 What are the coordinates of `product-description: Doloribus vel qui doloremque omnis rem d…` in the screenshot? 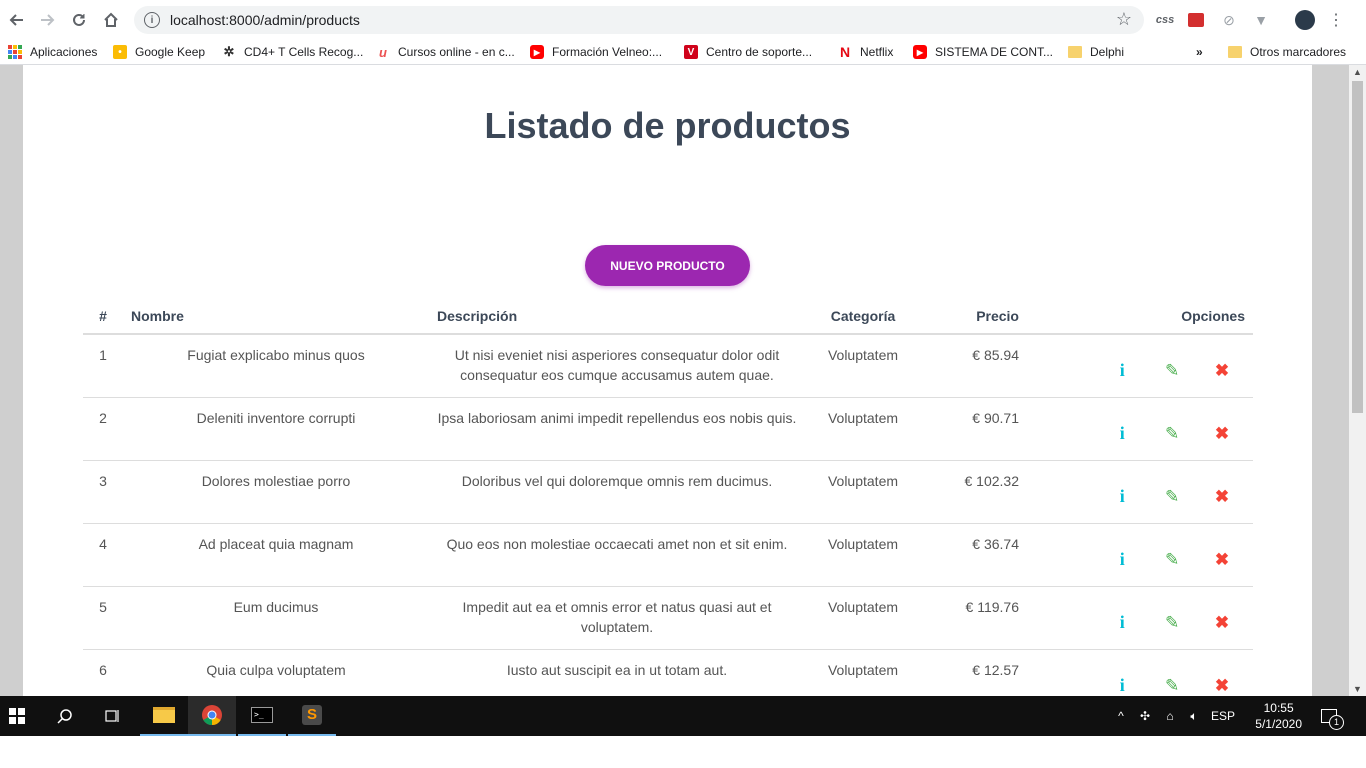 It's located at (617, 492).